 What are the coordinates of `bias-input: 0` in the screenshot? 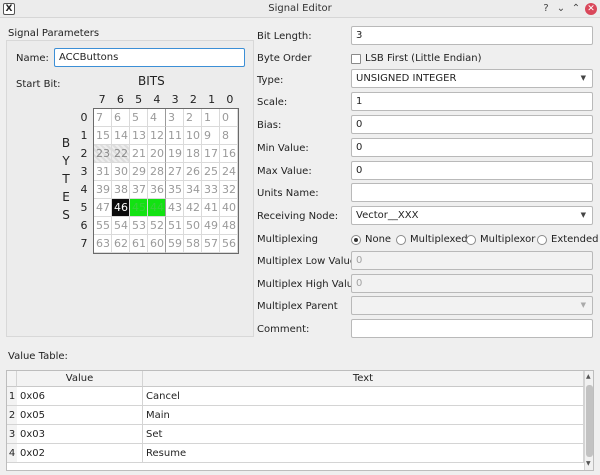 It's located at (472, 124).